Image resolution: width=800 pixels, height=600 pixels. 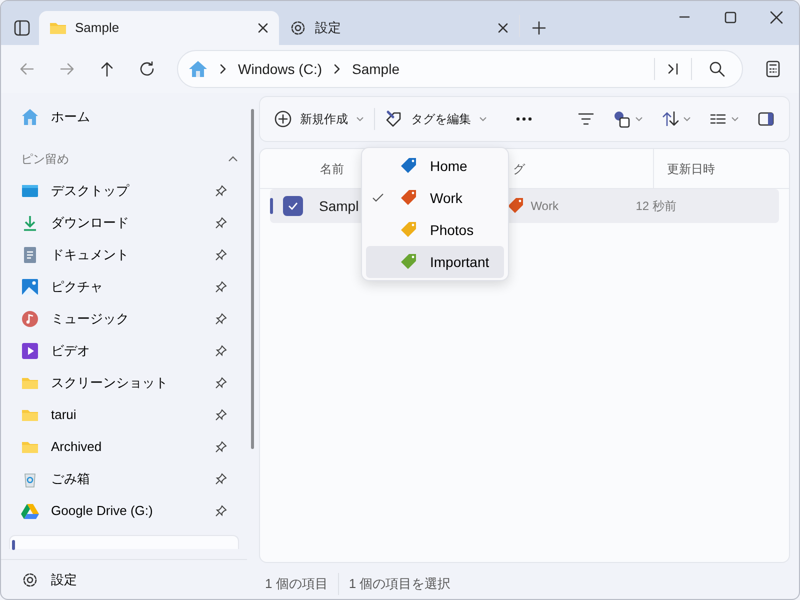 What do you see at coordinates (124, 579) in the screenshot?
I see `settings-item: 設定` at bounding box center [124, 579].